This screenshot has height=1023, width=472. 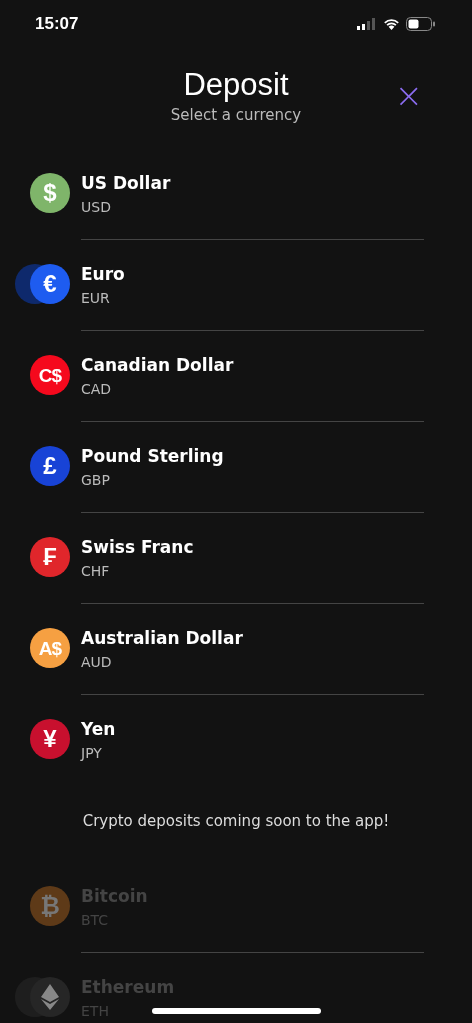 I want to click on page-title: Deposit, so click(x=236, y=84).